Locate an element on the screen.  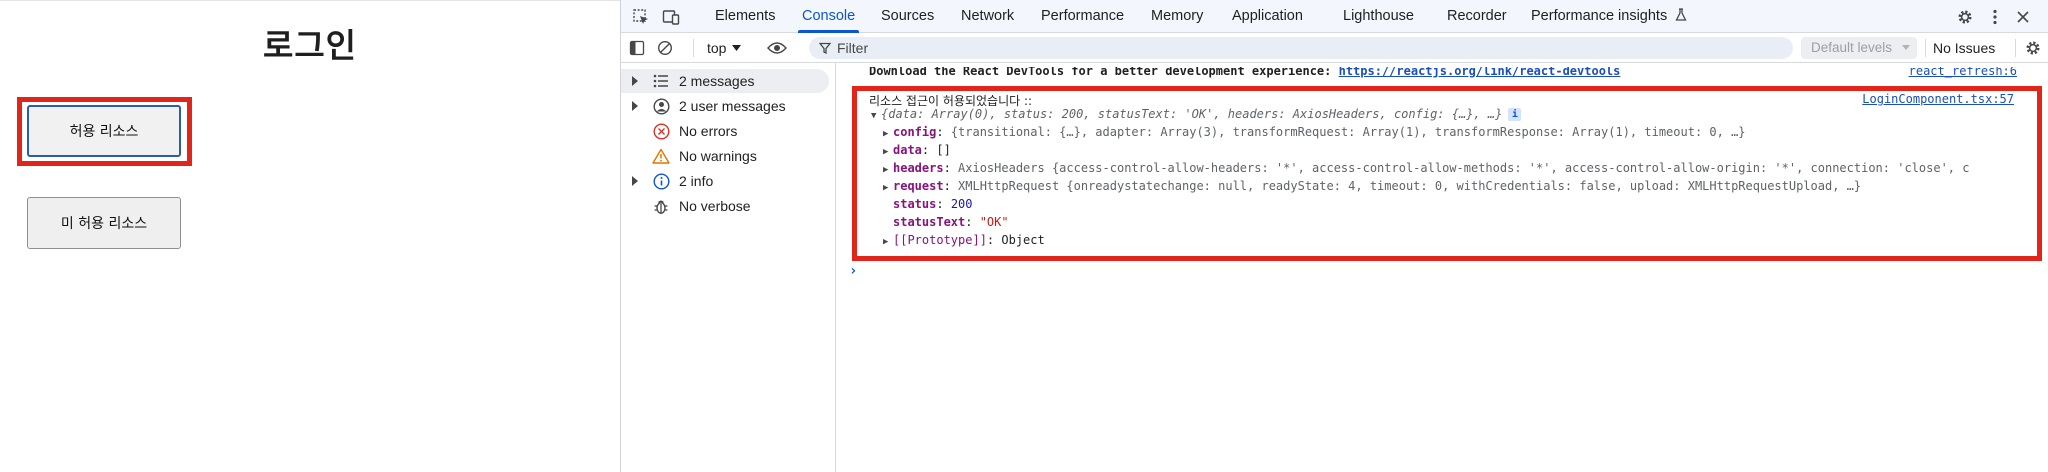
sidebar-item-user-messages: 2 user messages is located at coordinates (728, 106).